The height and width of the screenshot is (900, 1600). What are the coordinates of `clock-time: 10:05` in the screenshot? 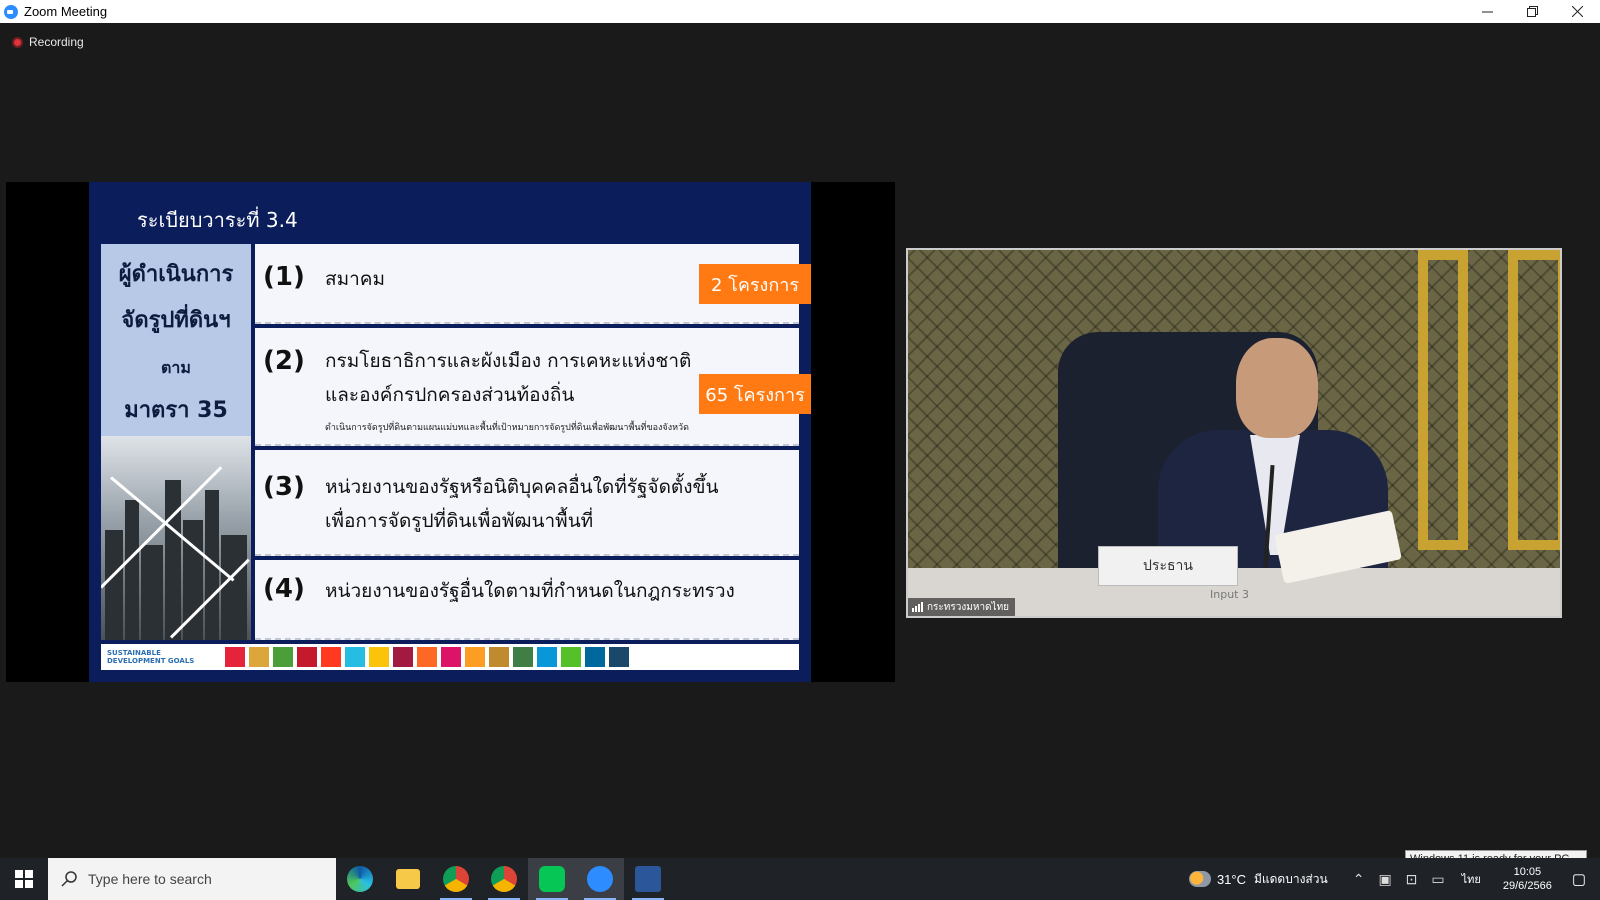 It's located at (1527, 872).